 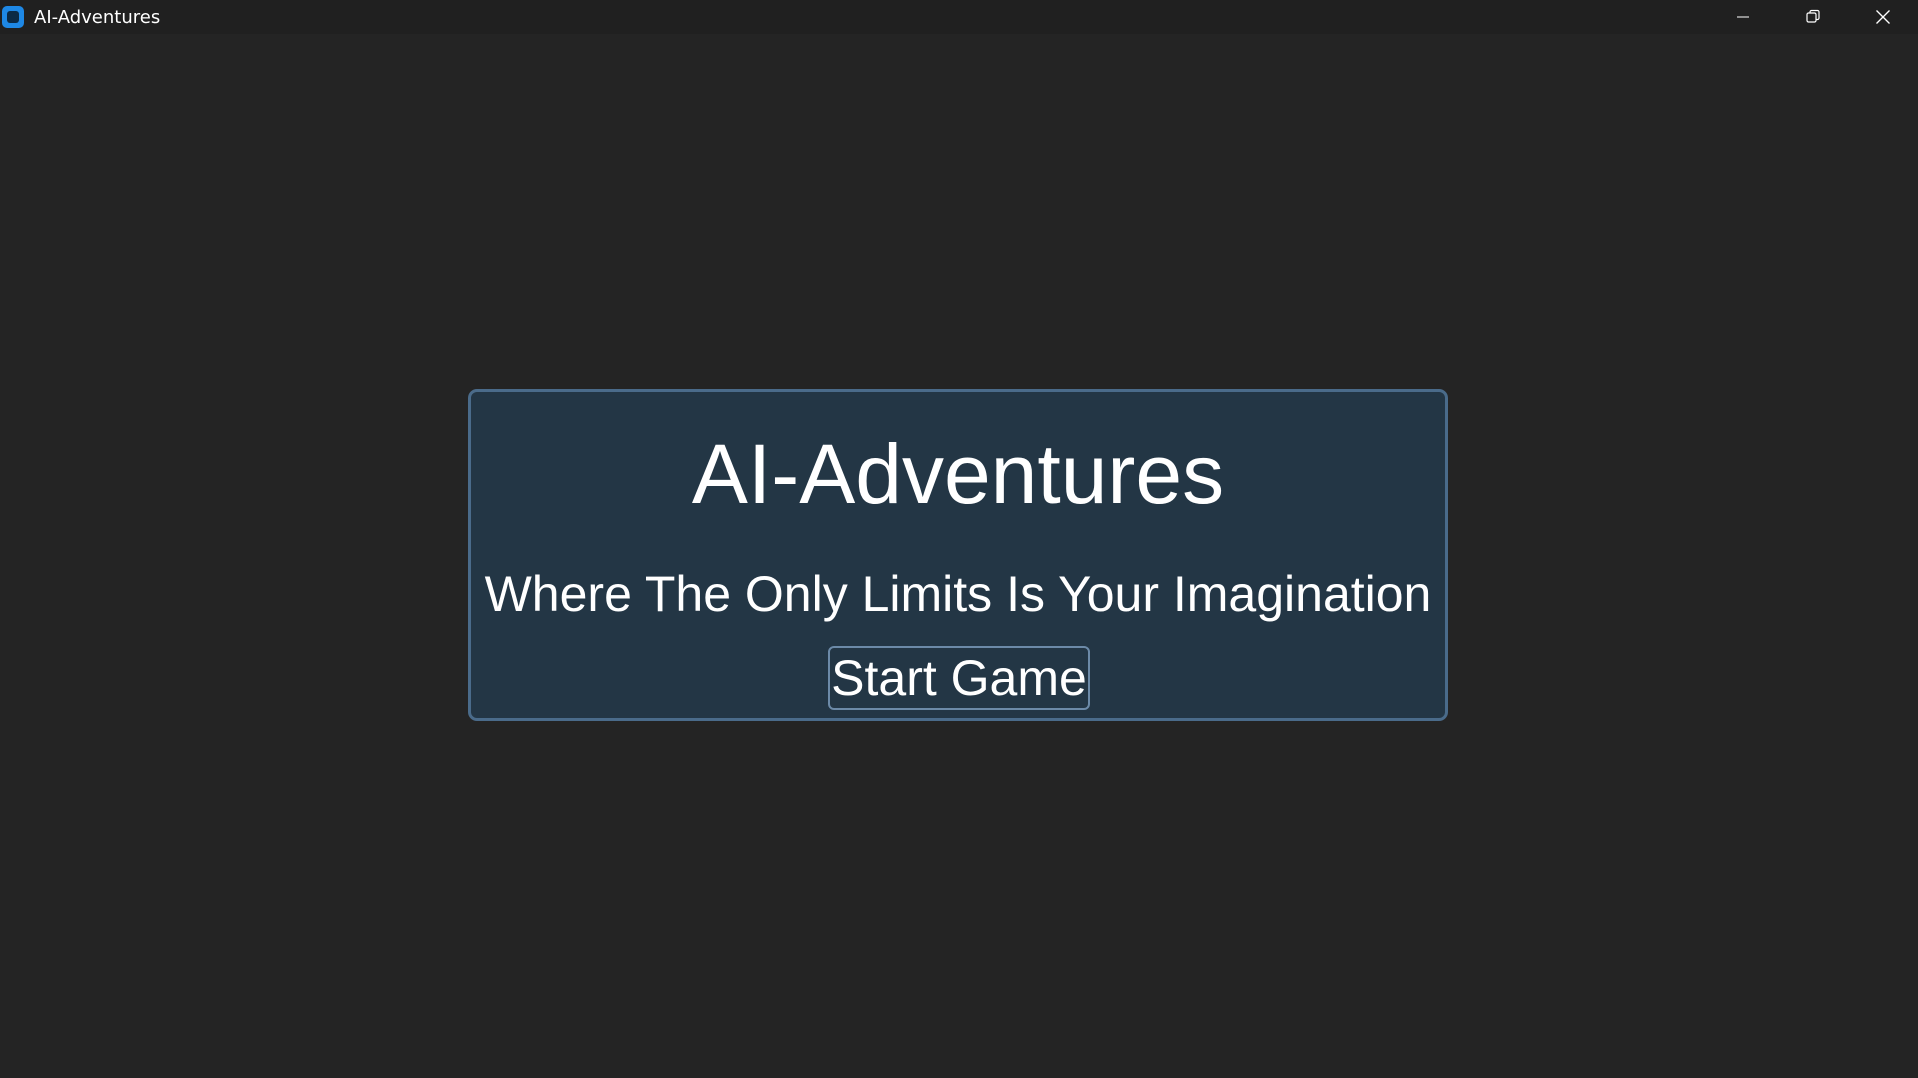 I want to click on window-controls, so click(x=1813, y=17).